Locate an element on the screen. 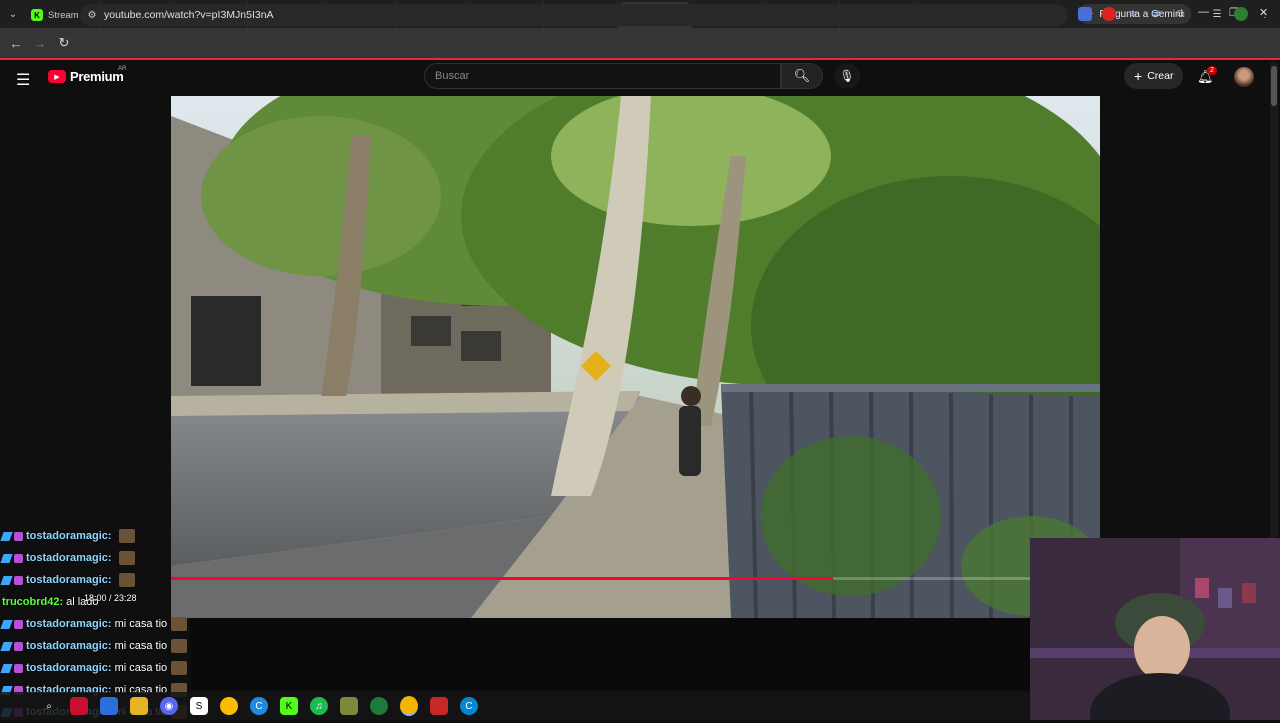 This screenshot has width=1280, height=723. menu-icon: ☰ is located at coordinates (23, 80).